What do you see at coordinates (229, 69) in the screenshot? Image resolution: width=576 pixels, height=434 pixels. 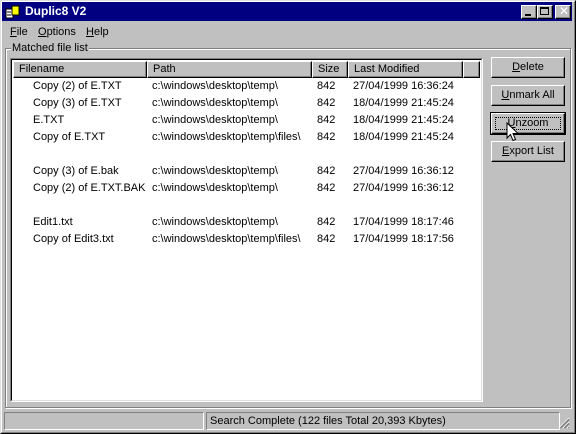 I see `column-header-path: Path` at bounding box center [229, 69].